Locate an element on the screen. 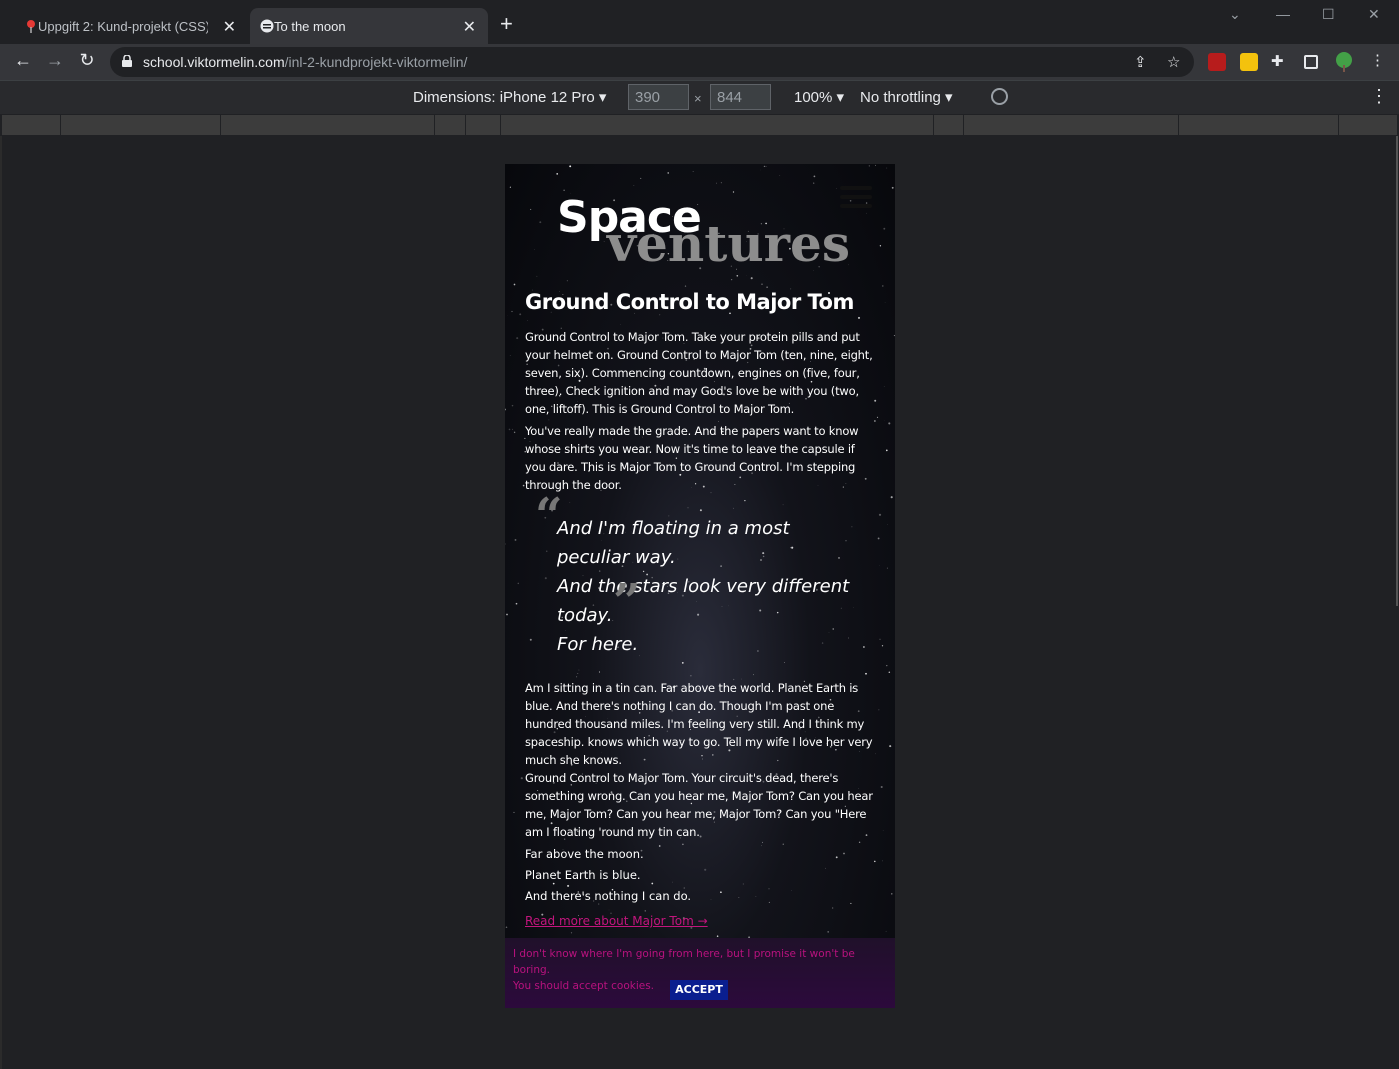 The height and width of the screenshot is (1069, 1399). chevron-down-icon: ⌄ is located at coordinates (1235, 14).